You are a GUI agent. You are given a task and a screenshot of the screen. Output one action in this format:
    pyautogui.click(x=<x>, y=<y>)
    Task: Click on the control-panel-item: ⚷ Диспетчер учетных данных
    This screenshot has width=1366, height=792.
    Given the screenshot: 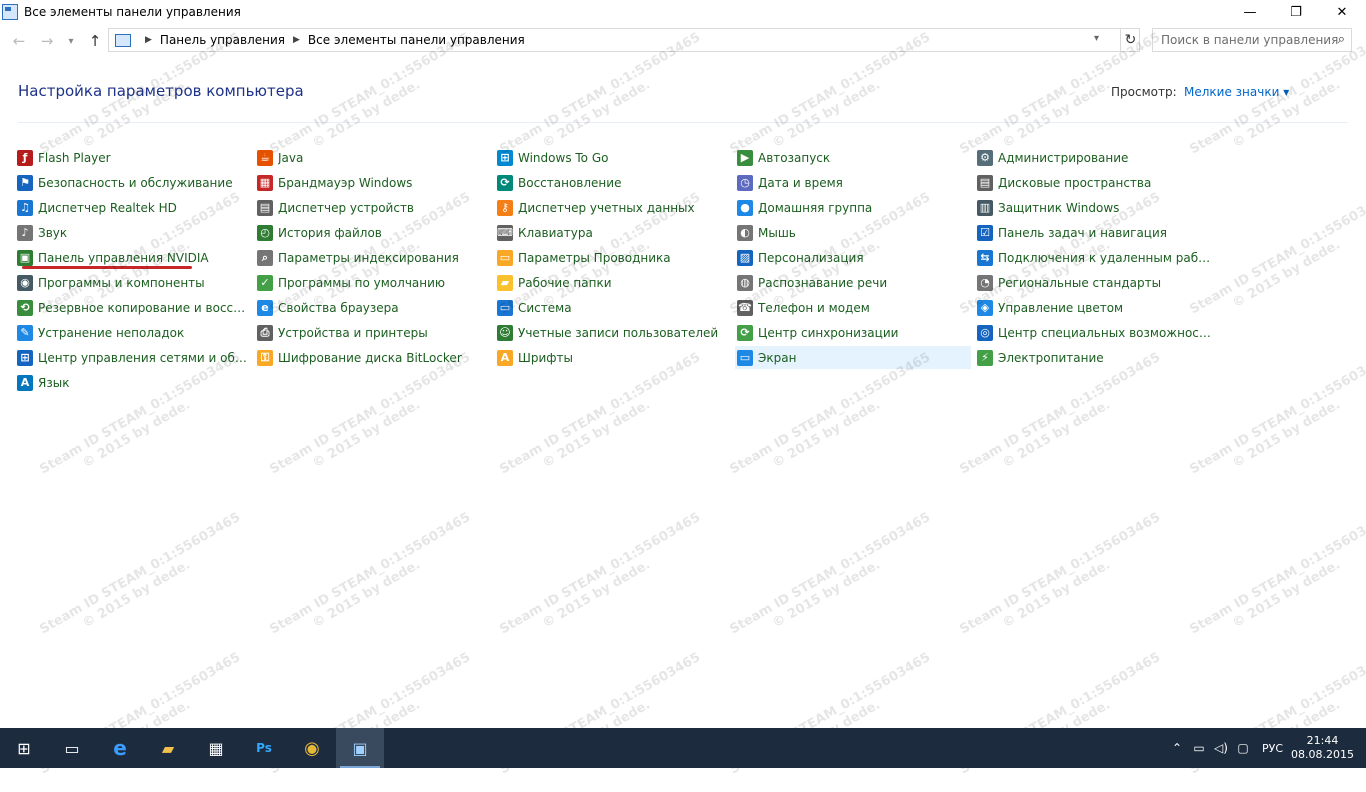 What is the action you would take?
    pyautogui.click(x=613, y=207)
    